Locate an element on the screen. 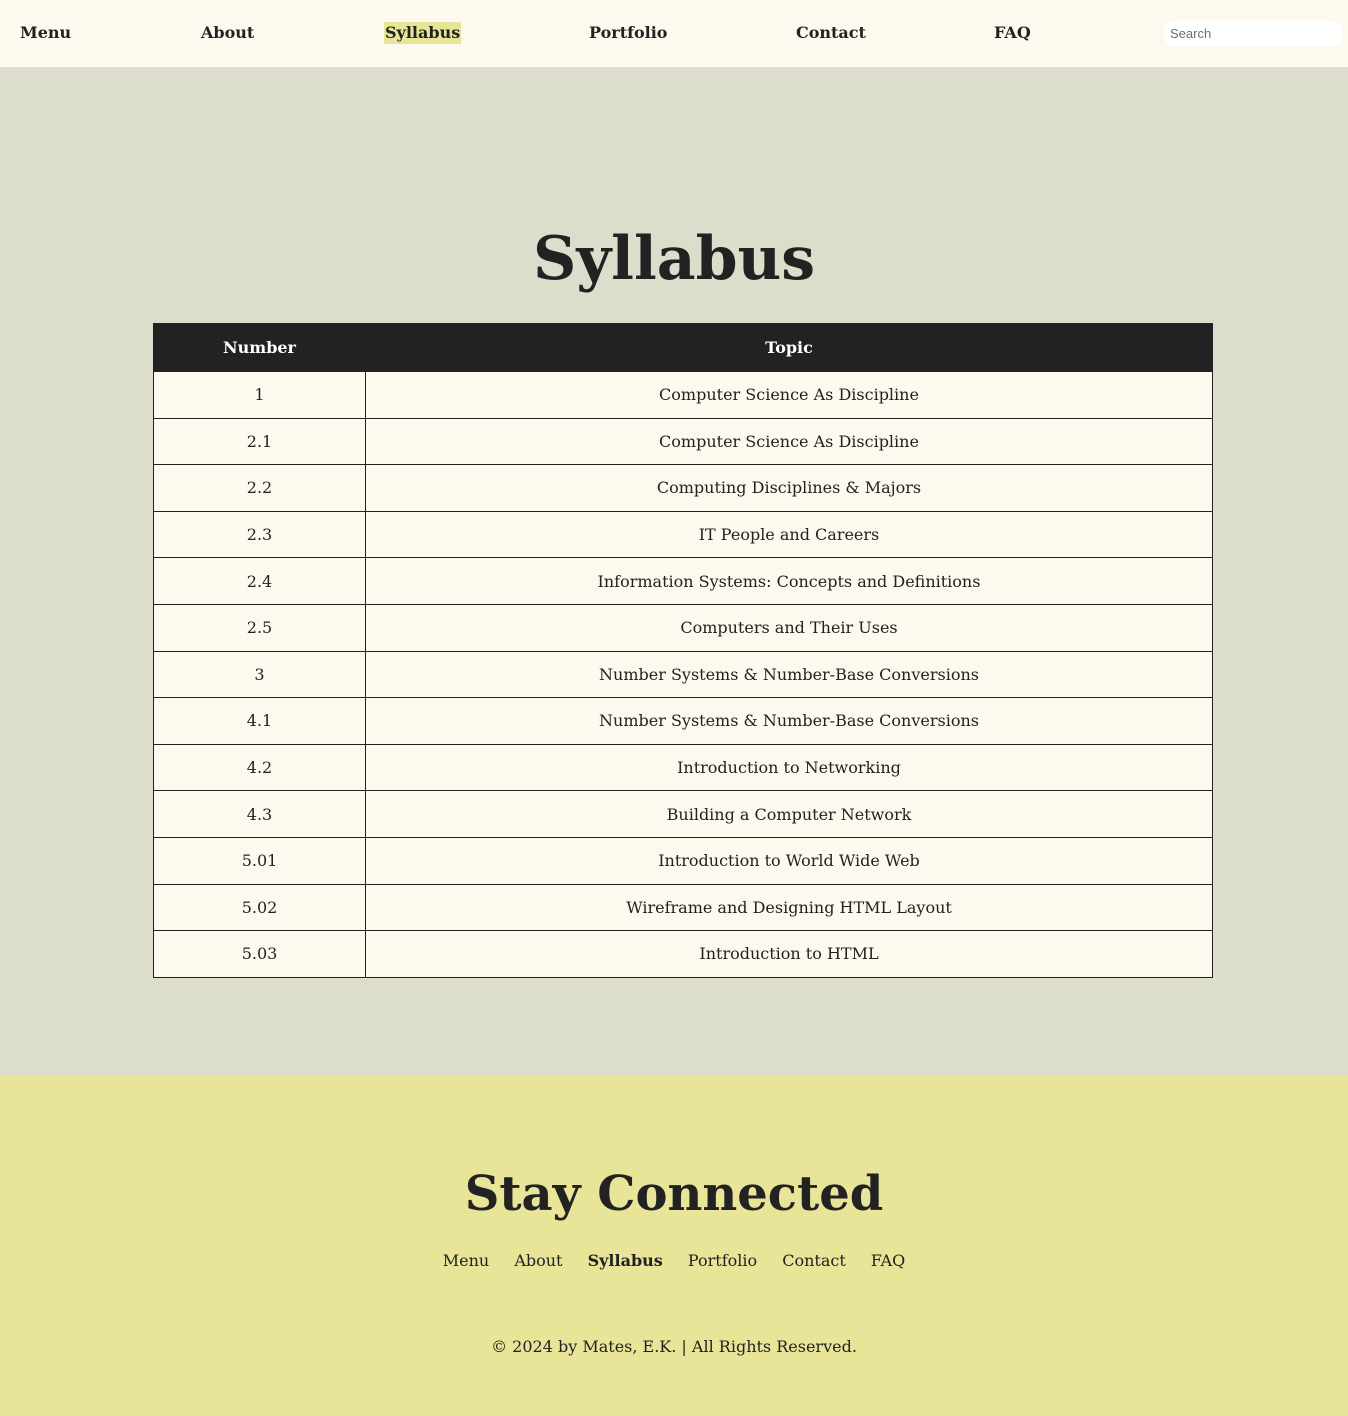 This screenshot has height=1416, width=1348. column-header-topic: Topic is located at coordinates (789, 347).